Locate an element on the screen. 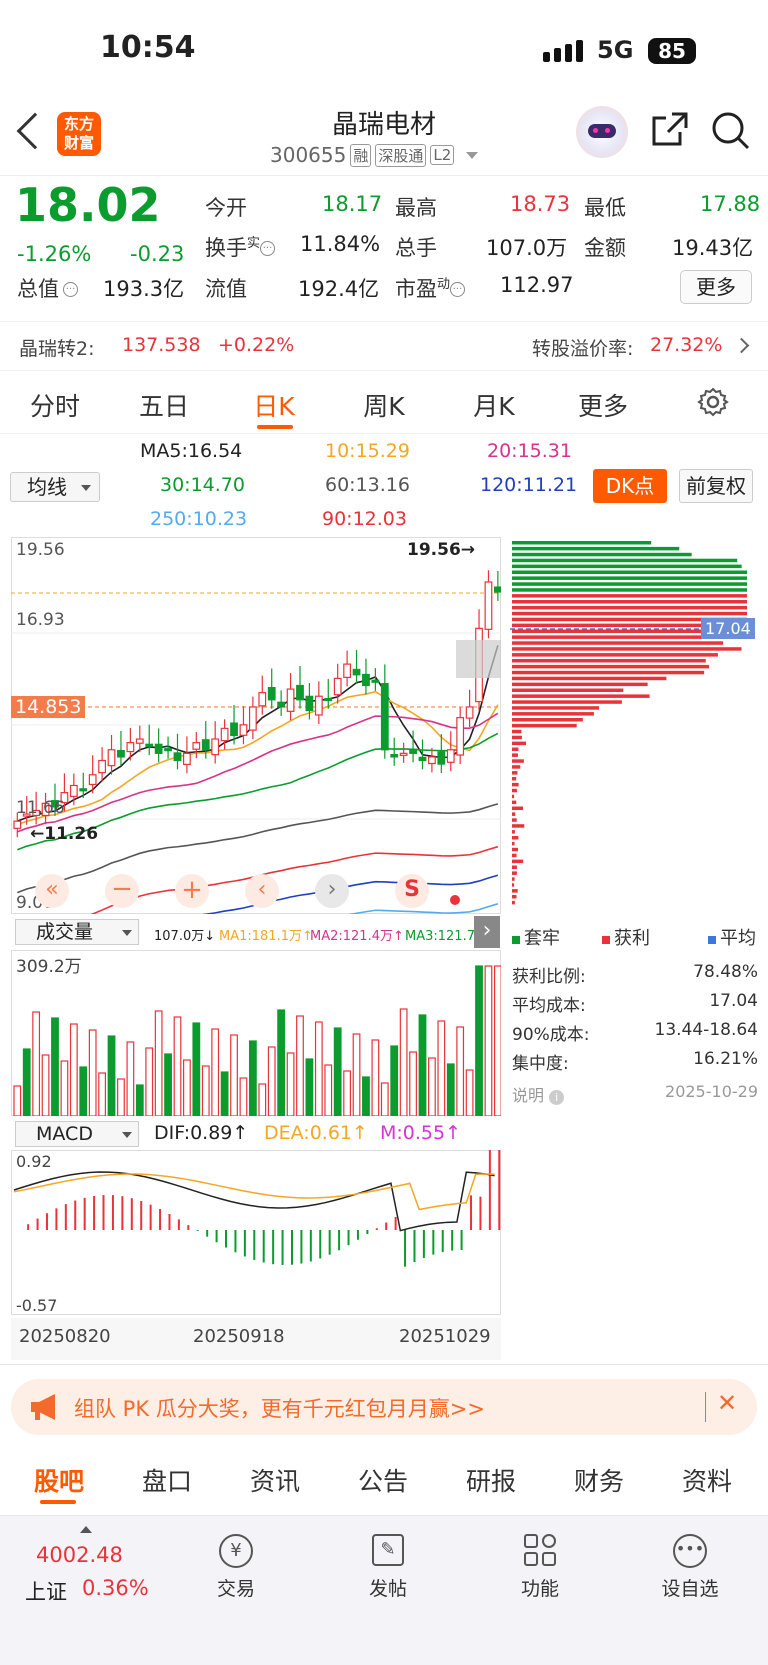 Image resolution: width=768 pixels, height=1665 pixels. candles is located at coordinates (257, 703).